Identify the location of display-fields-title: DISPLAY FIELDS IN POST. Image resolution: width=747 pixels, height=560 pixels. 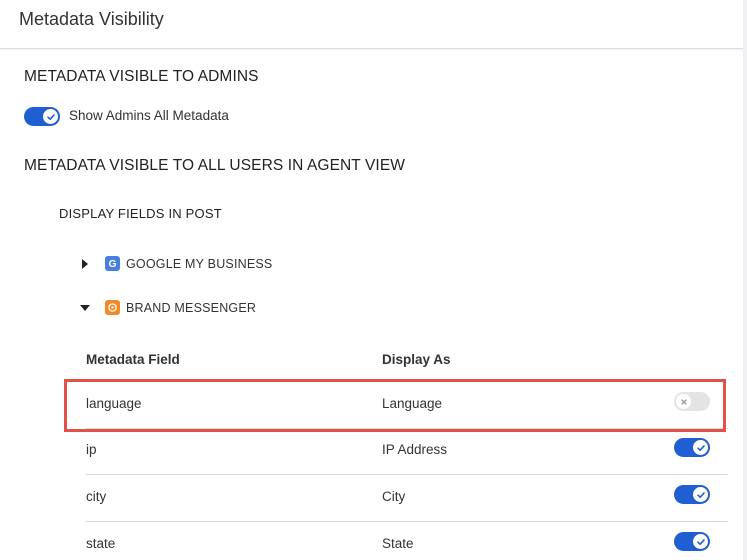
(140, 213).